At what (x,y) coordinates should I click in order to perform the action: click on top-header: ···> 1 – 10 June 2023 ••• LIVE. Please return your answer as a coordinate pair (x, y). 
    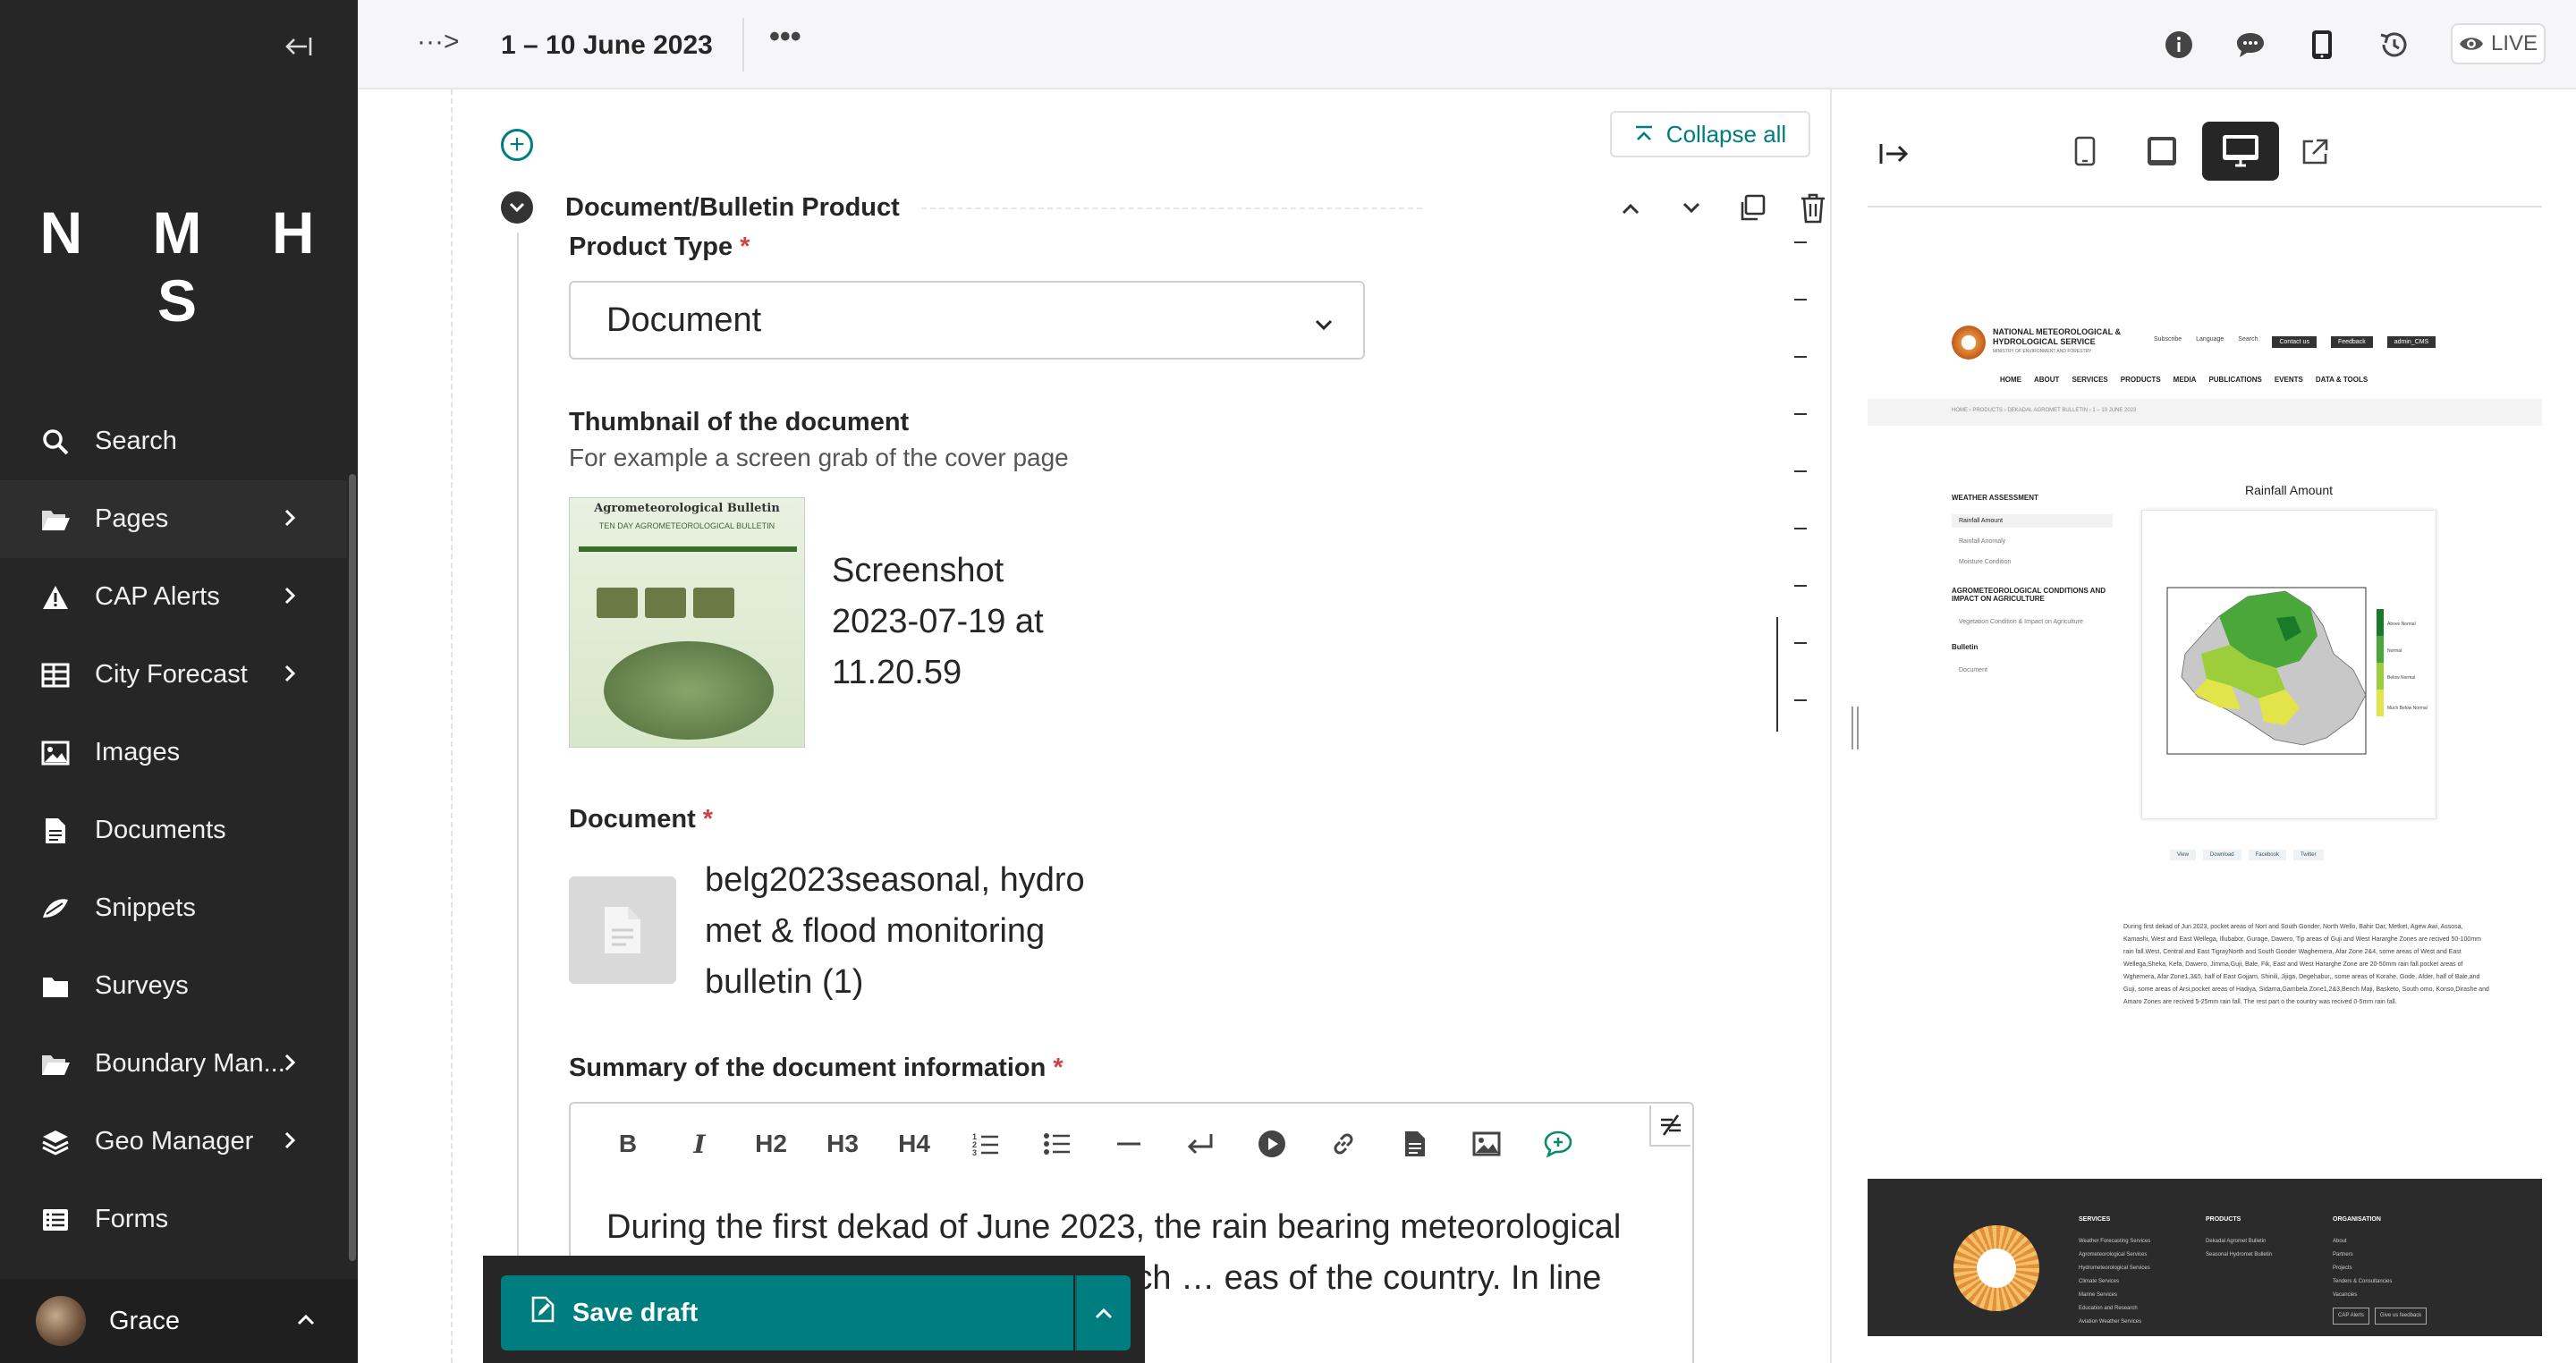
    Looking at the image, I should click on (1467, 45).